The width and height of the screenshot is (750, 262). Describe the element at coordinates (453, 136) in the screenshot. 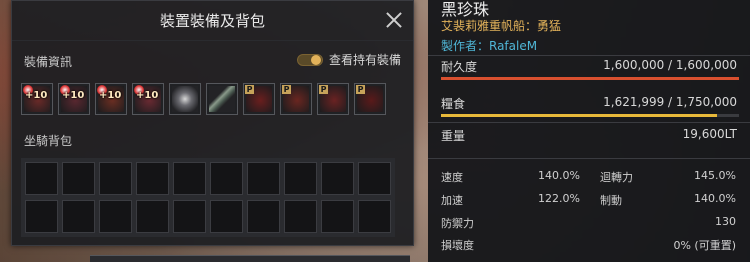

I see `weight-label: 重量` at that location.